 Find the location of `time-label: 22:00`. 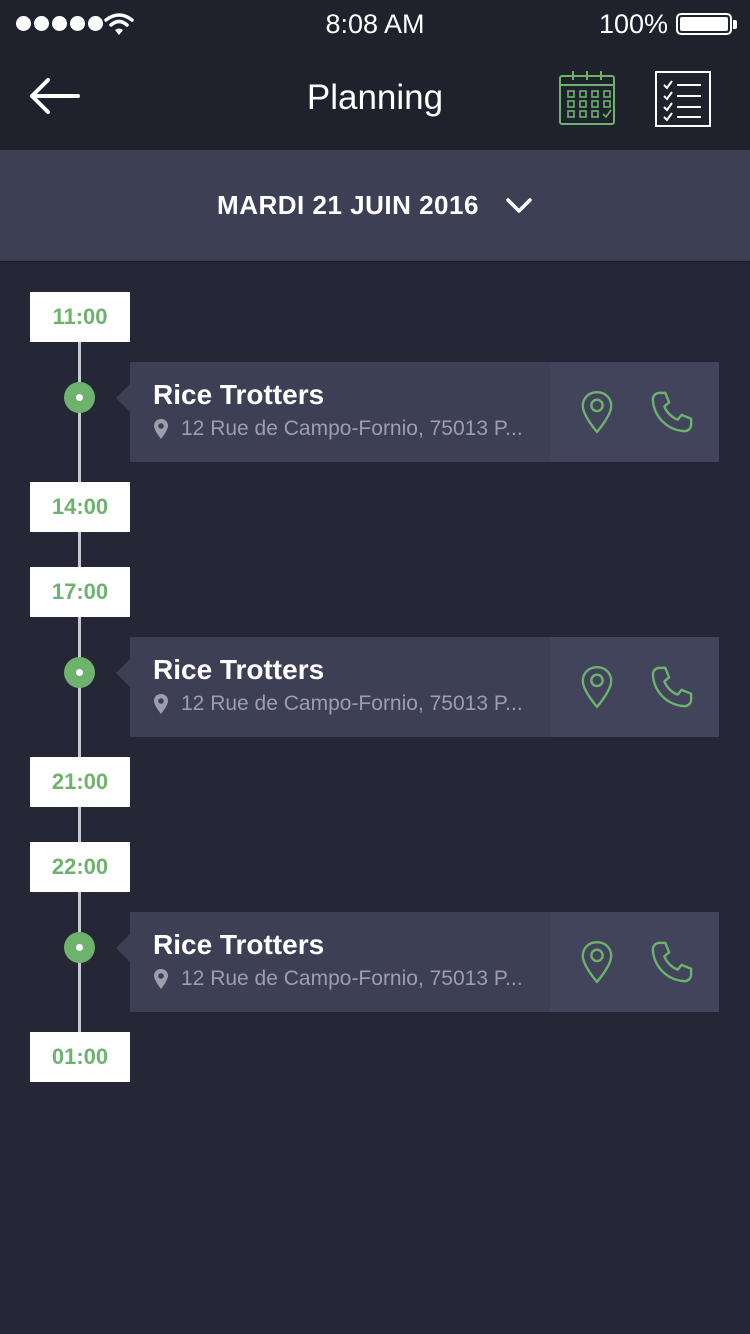

time-label: 22:00 is located at coordinates (80, 867).